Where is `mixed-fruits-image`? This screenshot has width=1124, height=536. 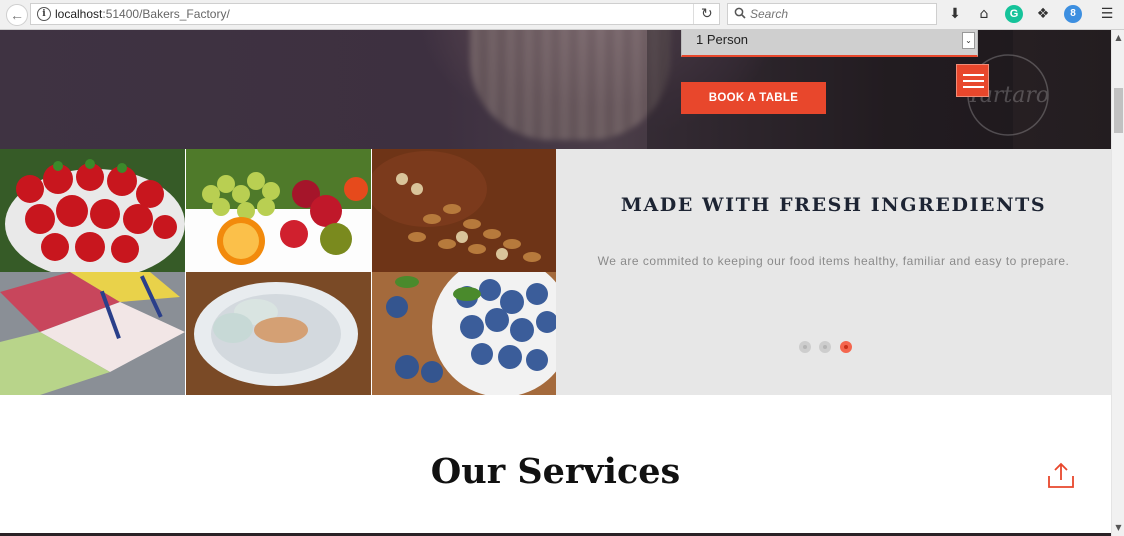
mixed-fruits-image is located at coordinates (278, 210).